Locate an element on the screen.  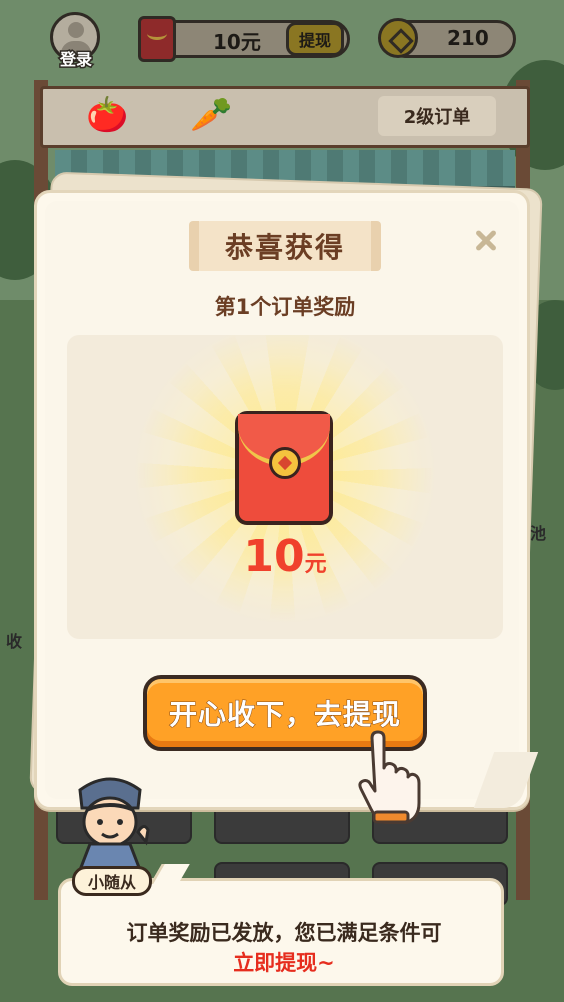
close-icon is located at coordinates (486, 240).